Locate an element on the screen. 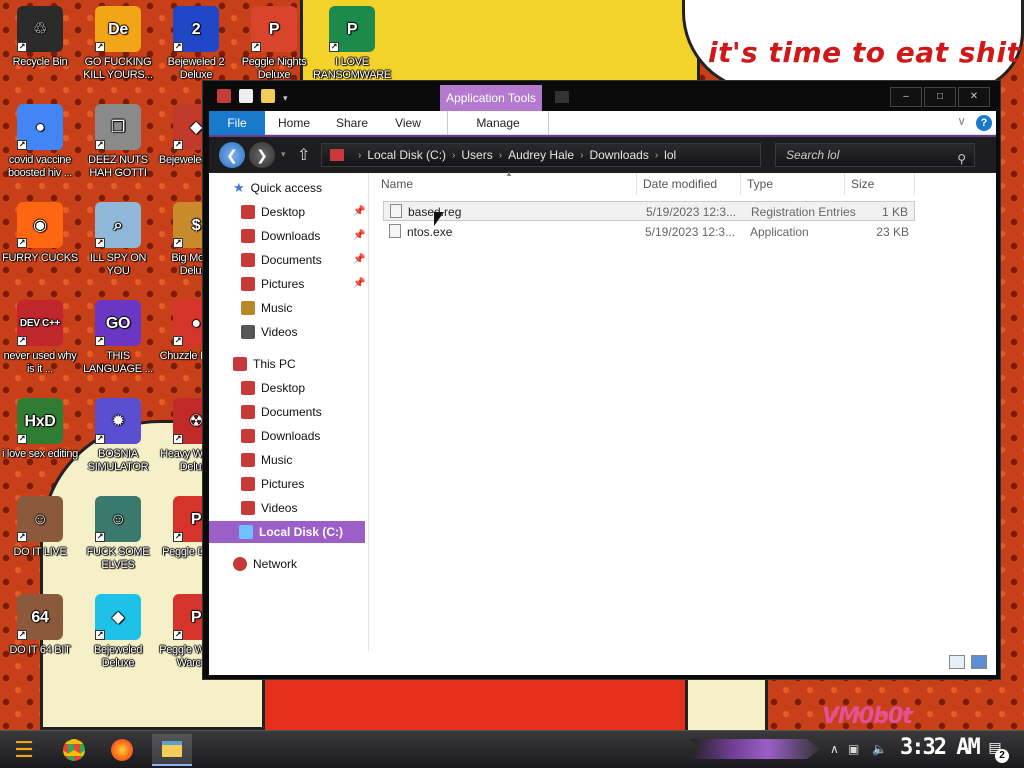 The image size is (1024, 768). tab-home: Home is located at coordinates (294, 123).